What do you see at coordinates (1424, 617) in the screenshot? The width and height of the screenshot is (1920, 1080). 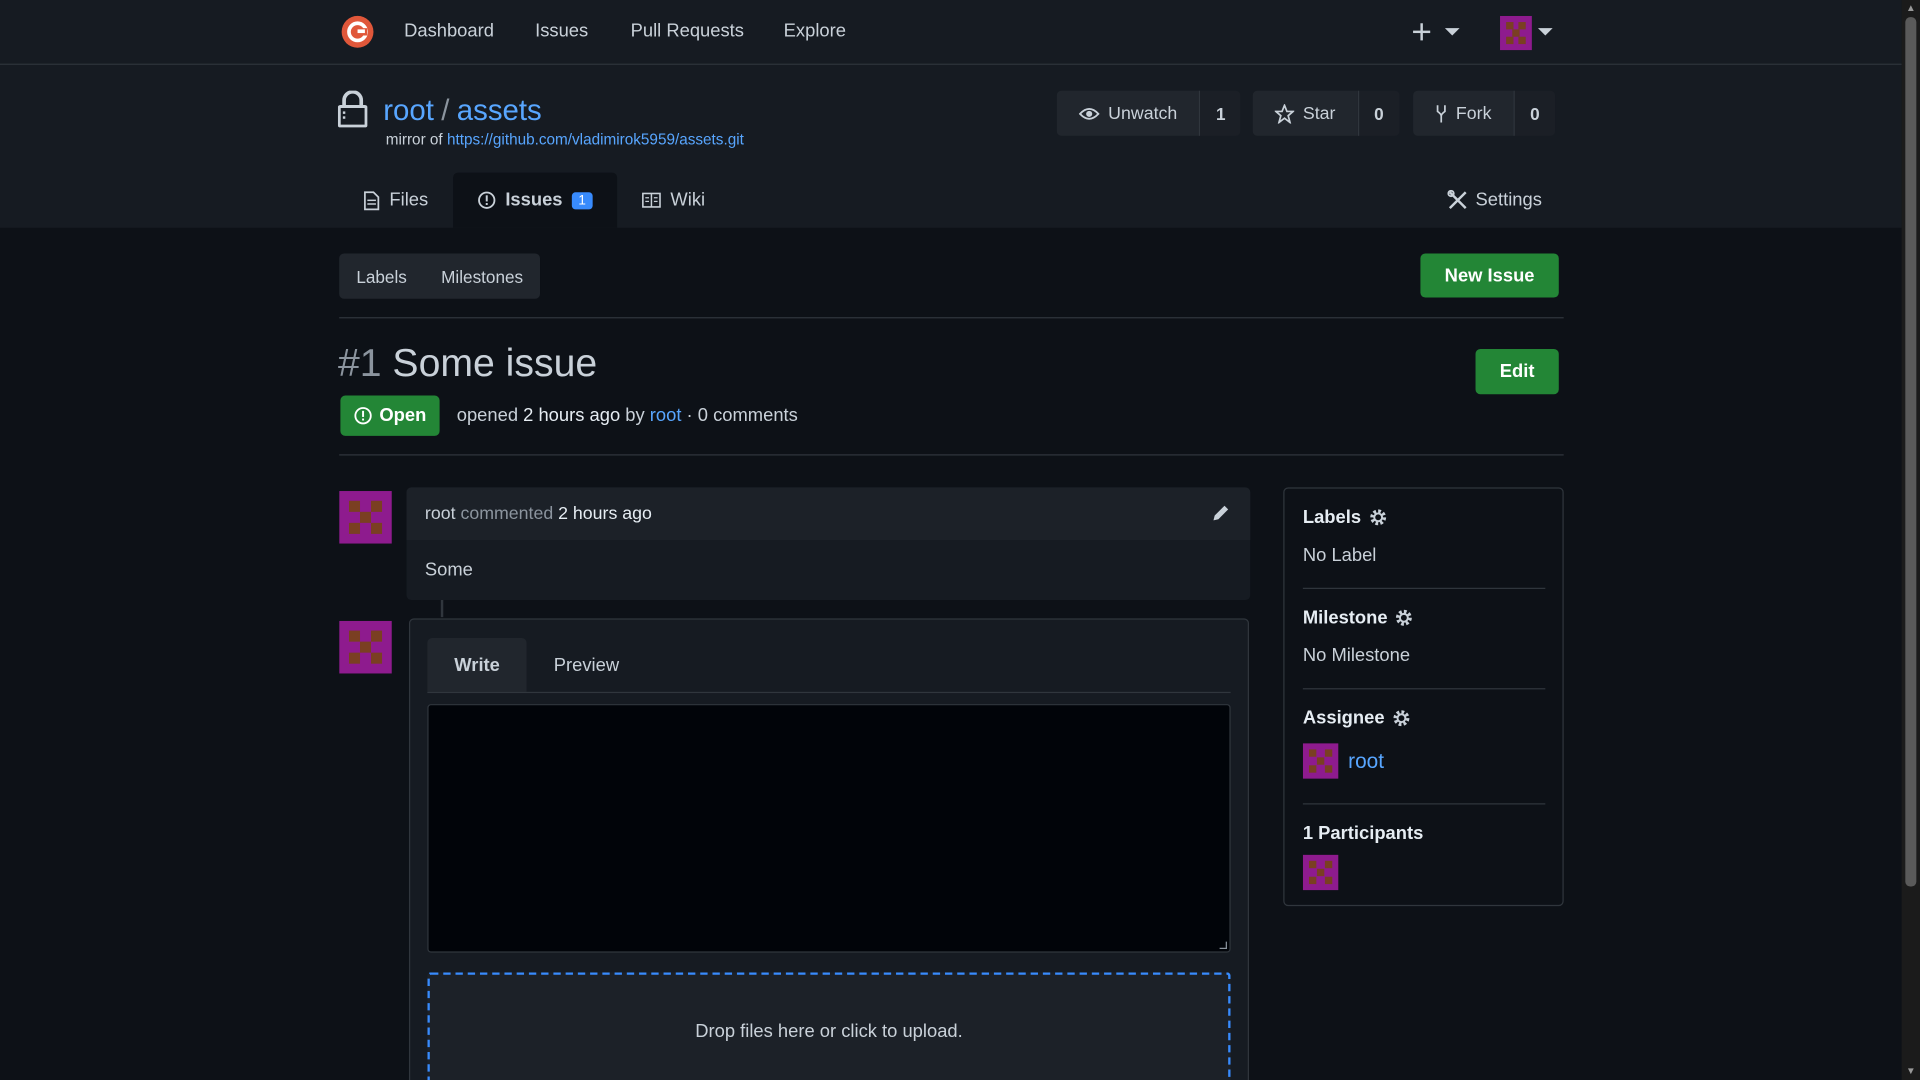 I see `milestone-title: Milestone` at bounding box center [1424, 617].